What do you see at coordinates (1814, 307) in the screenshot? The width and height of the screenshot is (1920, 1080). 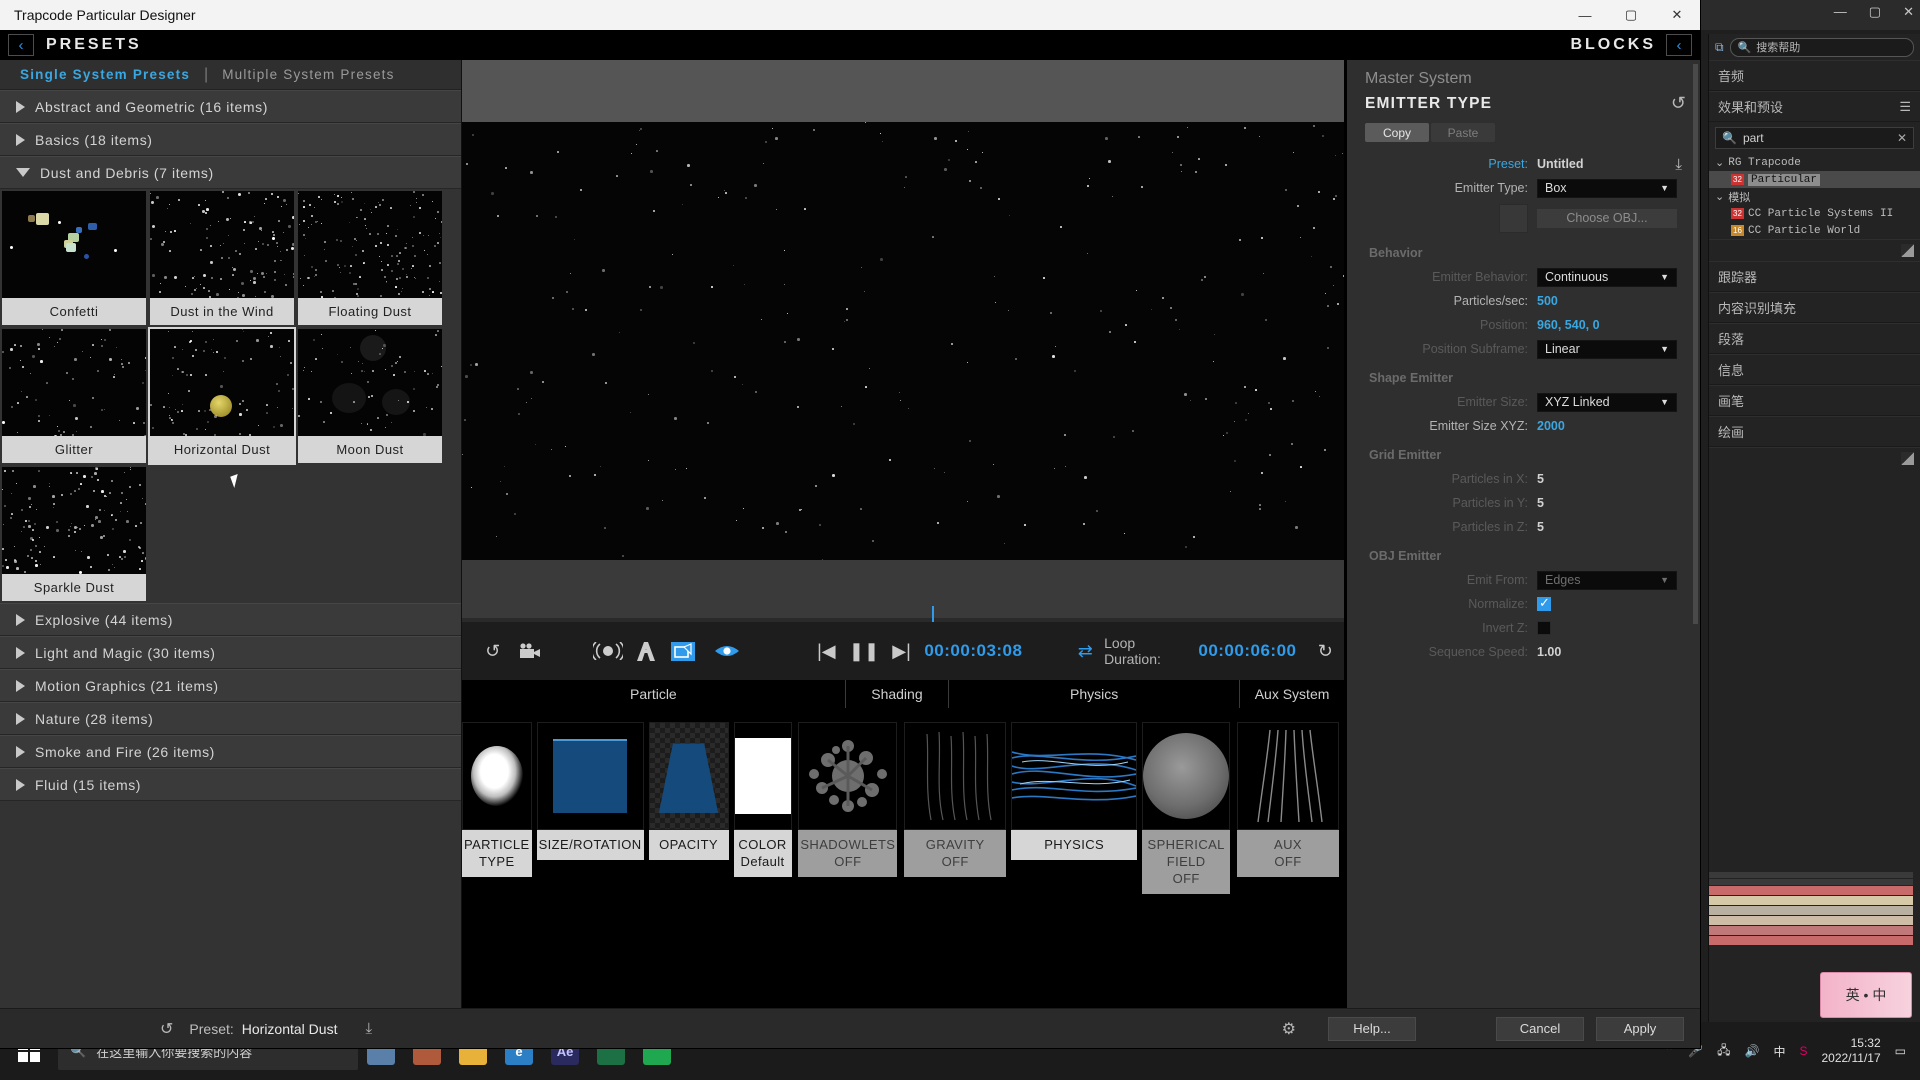 I see `ae-section-content-aware-fill: 内容识别填充` at bounding box center [1814, 307].